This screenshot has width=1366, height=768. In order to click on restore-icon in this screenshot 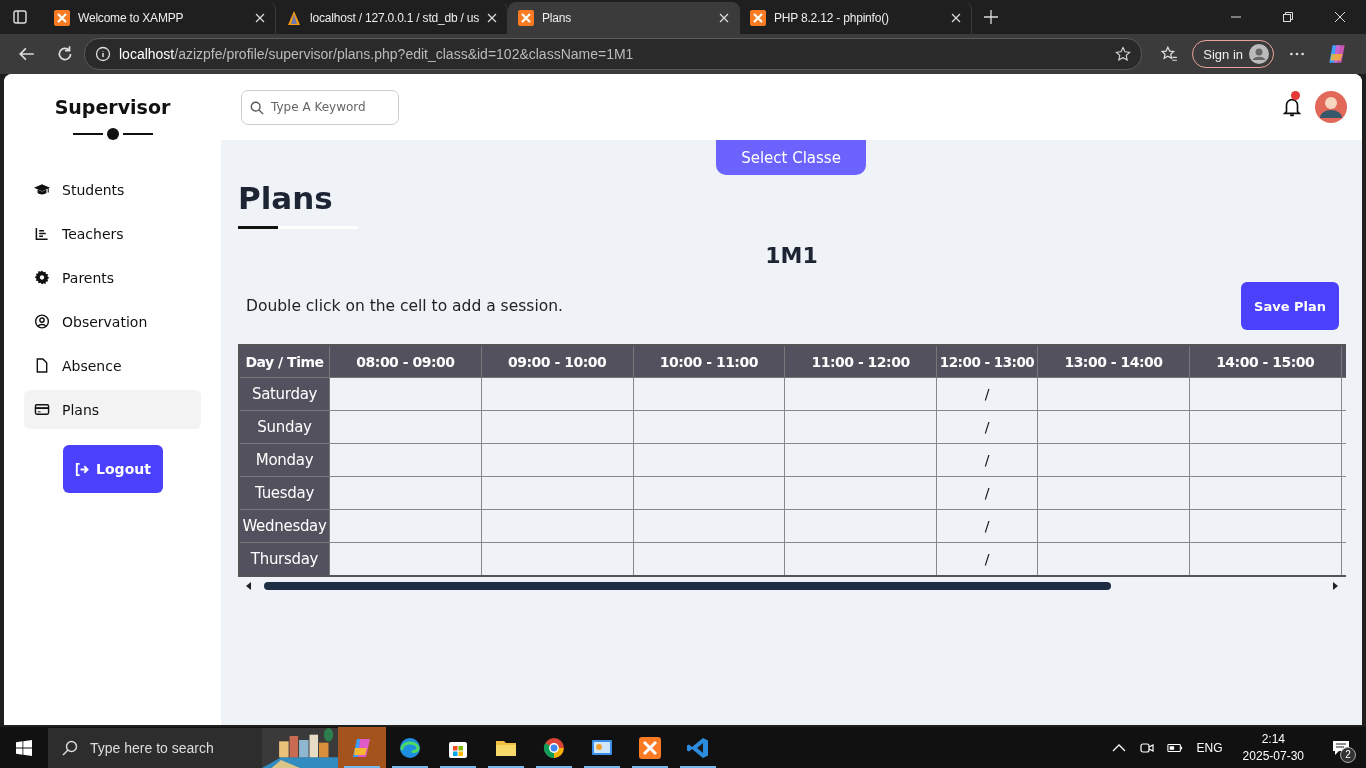, I will do `click(1288, 17)`.